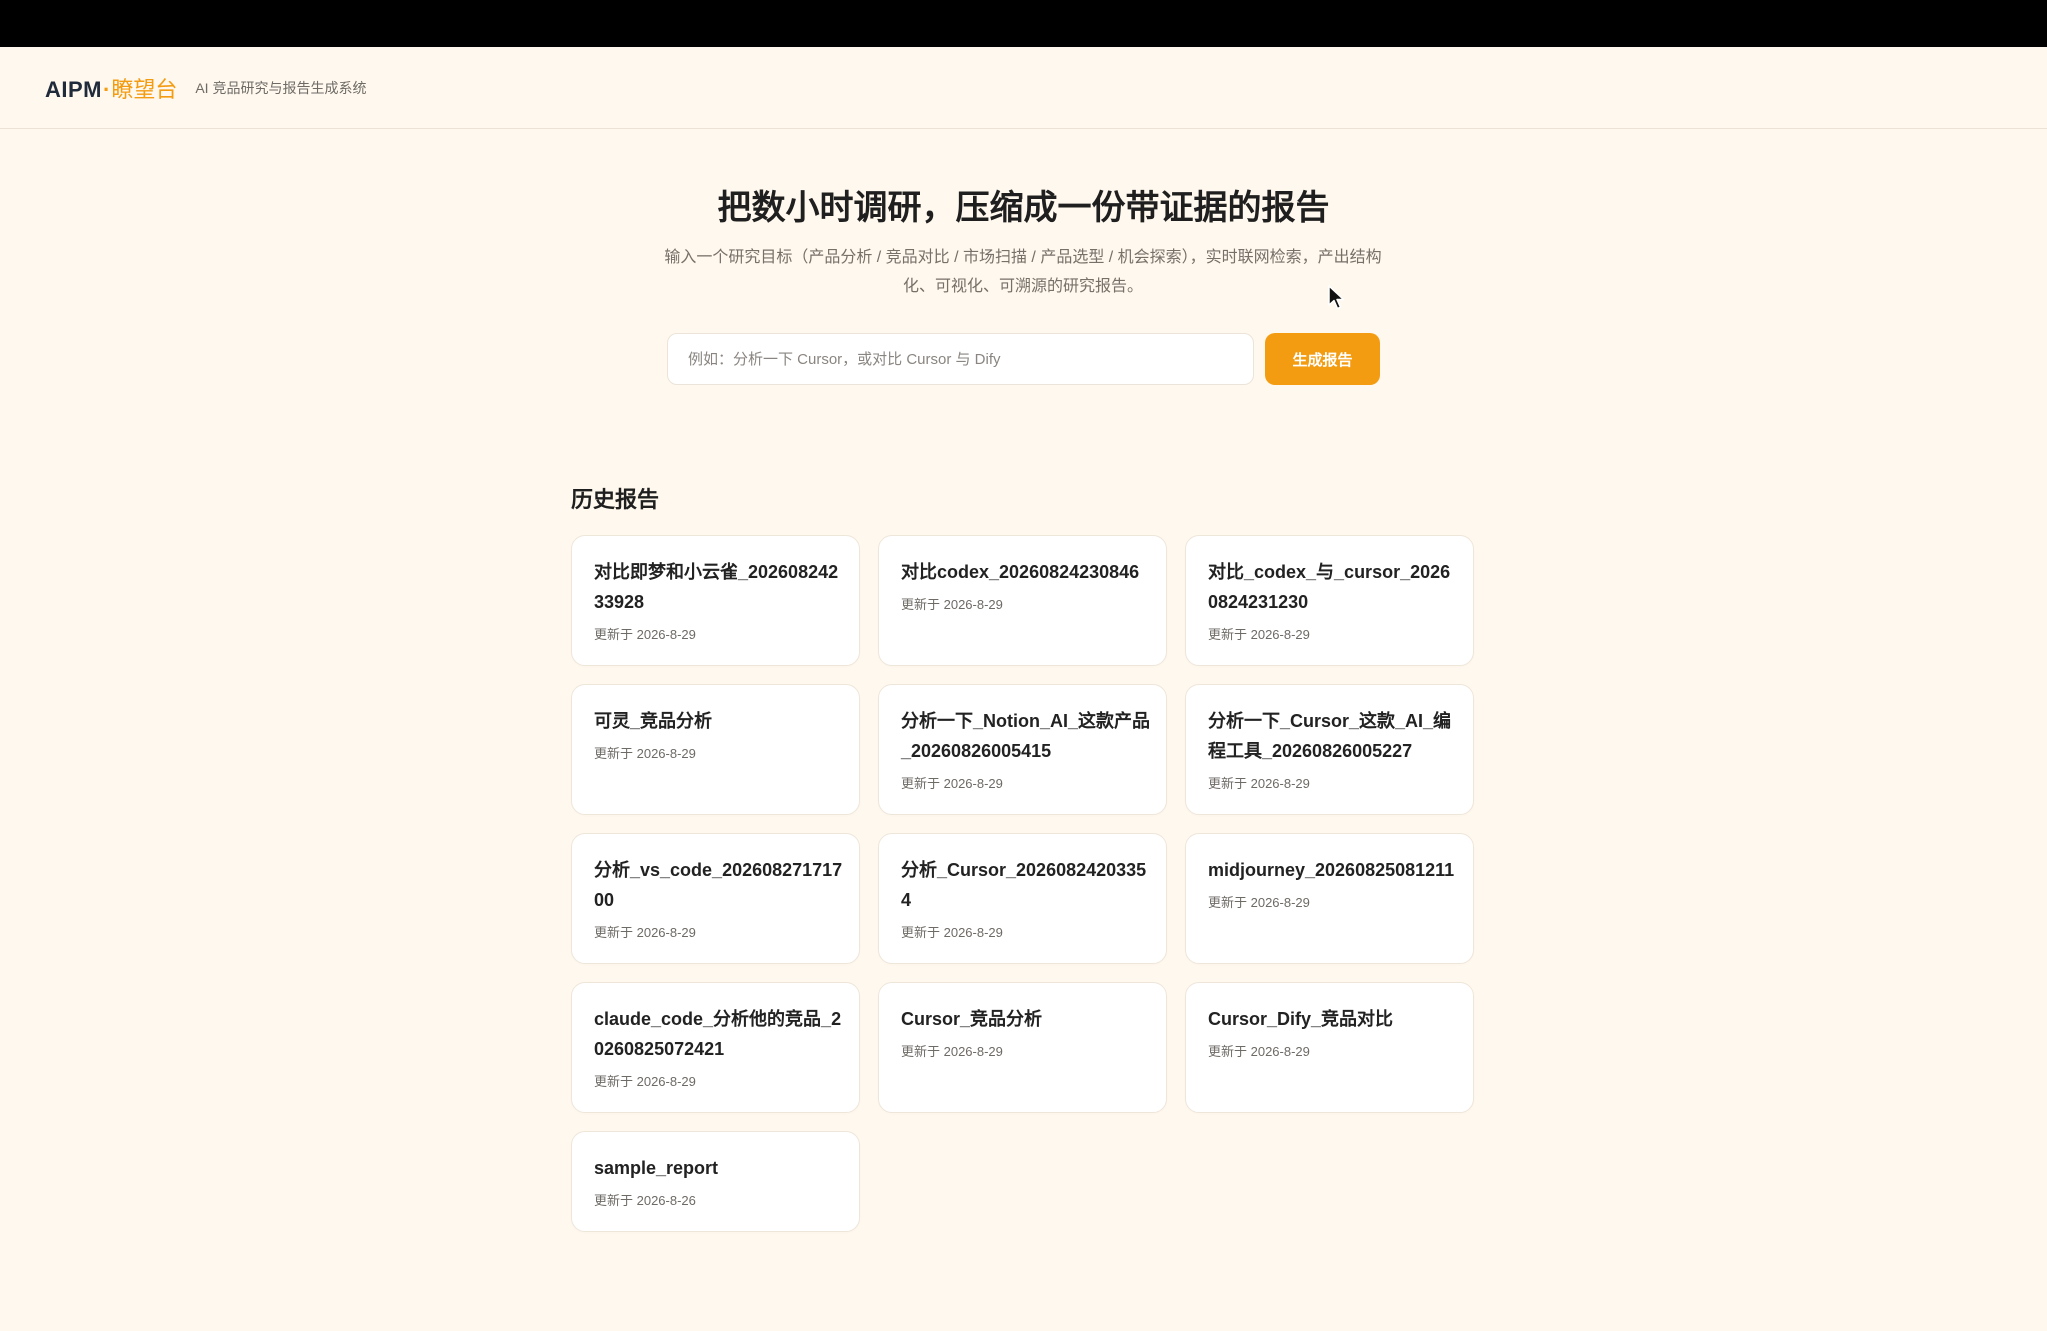 Image resolution: width=2047 pixels, height=1331 pixels. Describe the element at coordinates (1022, 600) in the screenshot. I see `report-card: 对比codex_20260824230846 更新于 2026-8-29` at that location.